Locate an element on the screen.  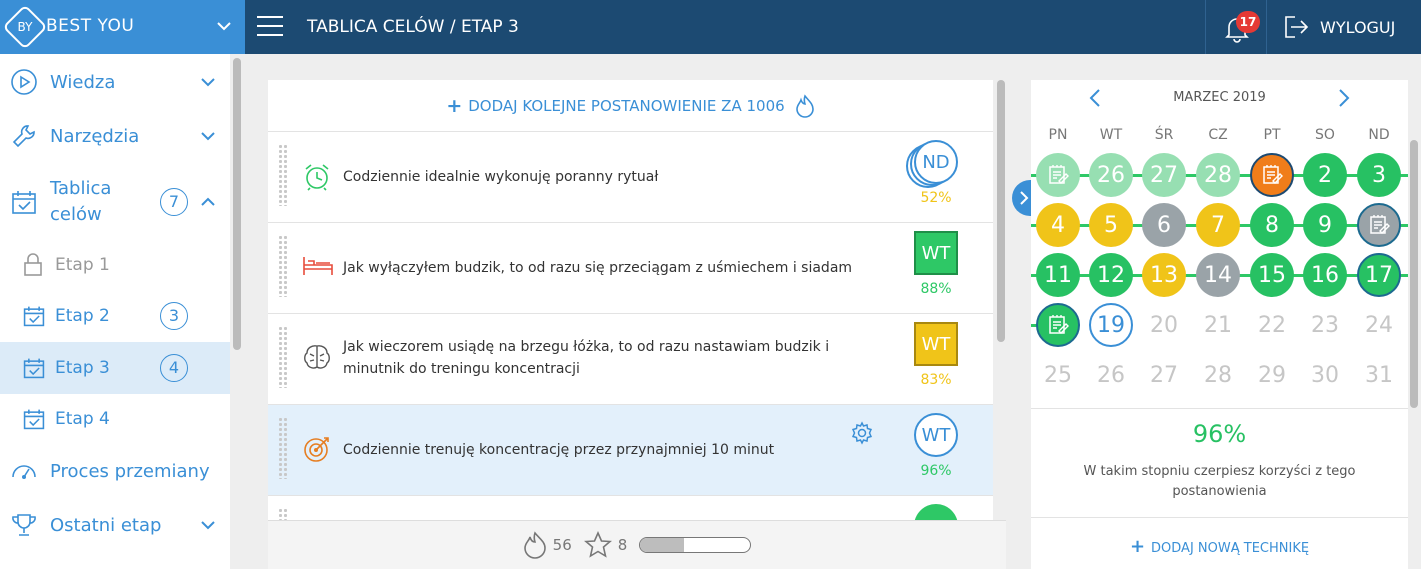
alarm-clock-icon is located at coordinates (317, 177).